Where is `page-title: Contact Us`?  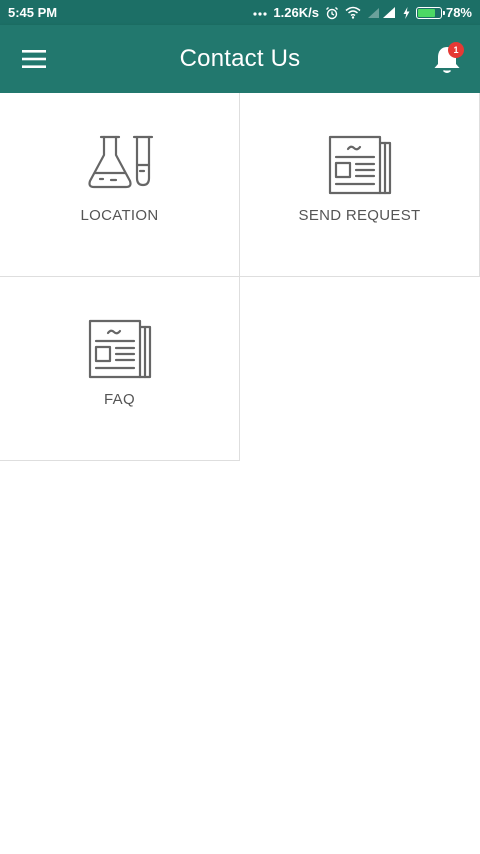 page-title: Contact Us is located at coordinates (240, 58).